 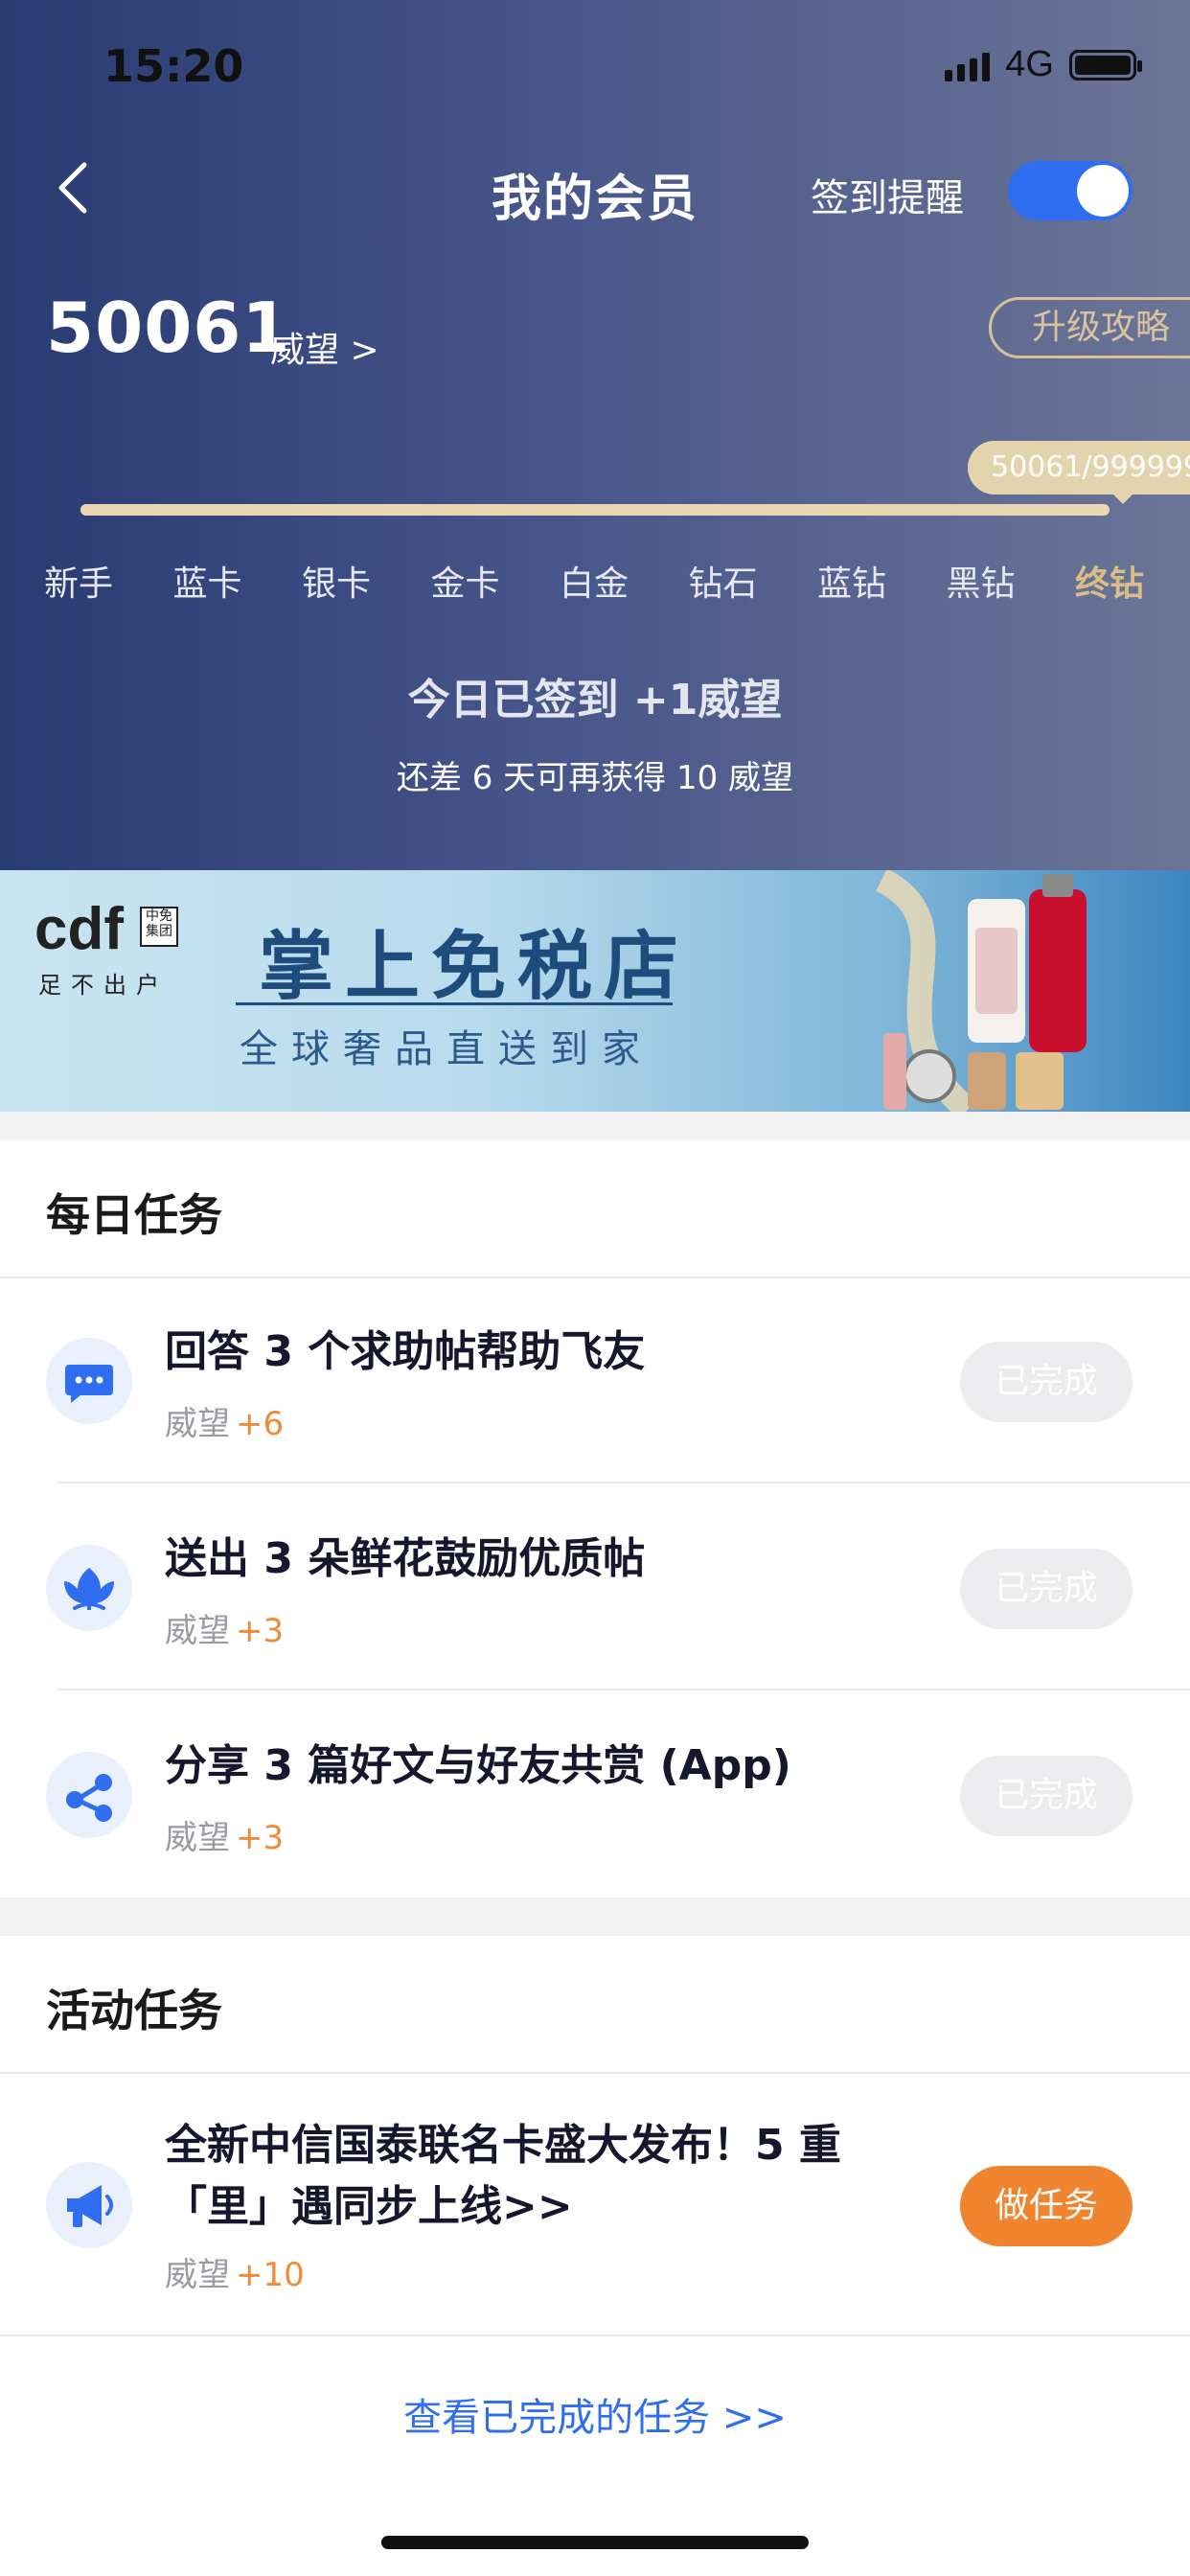 I want to click on reward-value: +6, so click(x=261, y=1424).